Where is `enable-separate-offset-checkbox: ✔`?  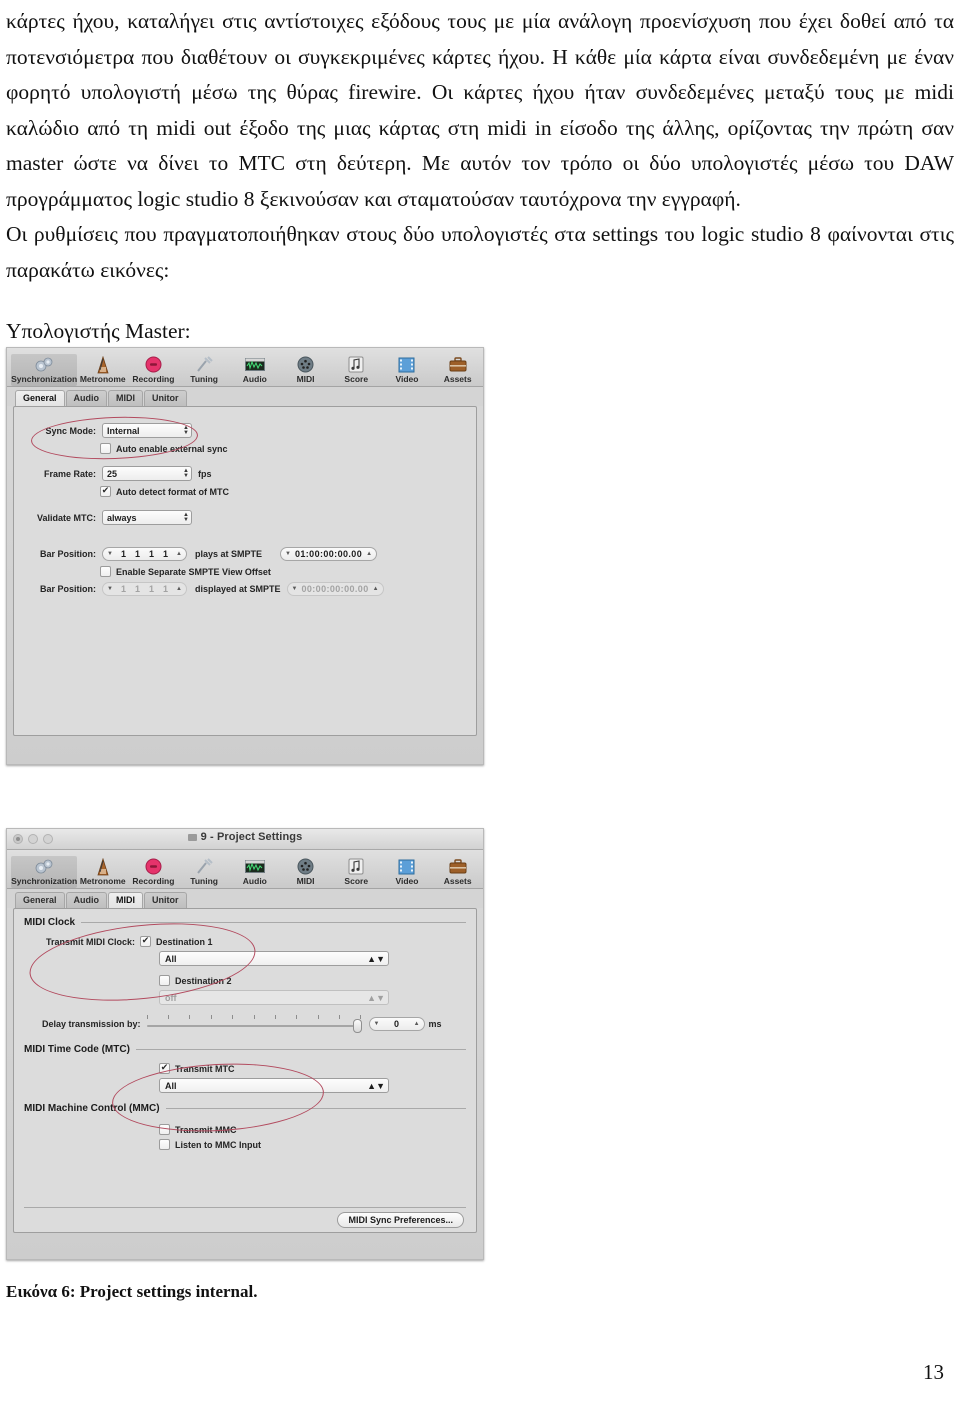
enable-separate-offset-checkbox: ✔ is located at coordinates (105, 571).